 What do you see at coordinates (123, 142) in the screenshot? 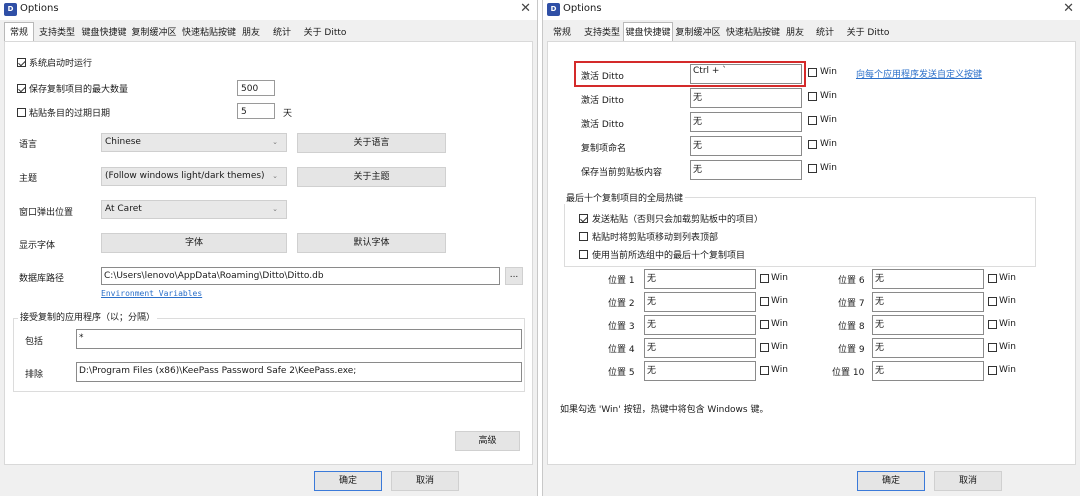
I see `language-select-value: Chinese` at bounding box center [123, 142].